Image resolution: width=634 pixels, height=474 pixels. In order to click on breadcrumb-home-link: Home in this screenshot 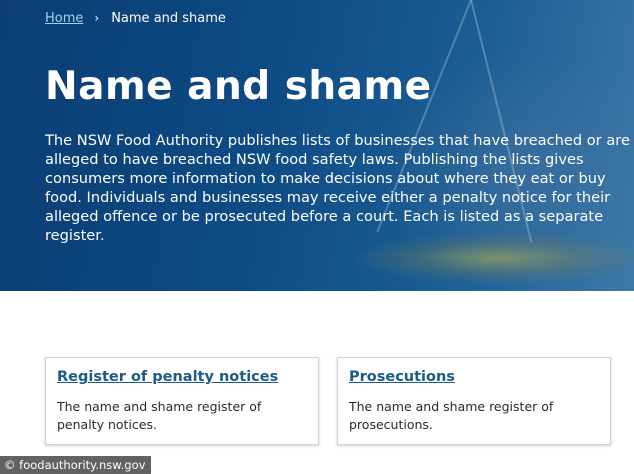, I will do `click(64, 18)`.